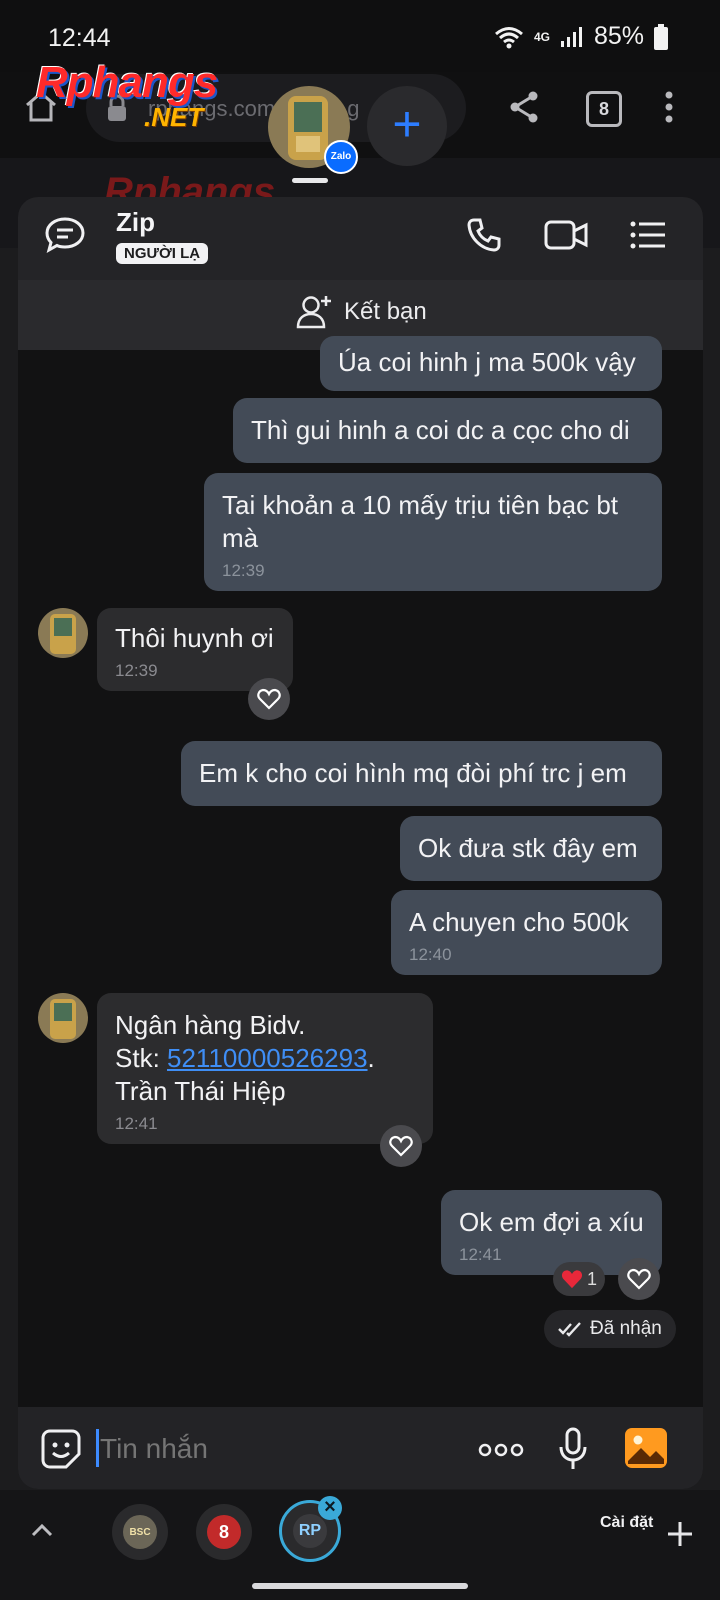 Image resolution: width=720 pixels, height=1600 pixels. What do you see at coordinates (65, 235) in the screenshot?
I see `chat-list-icon` at bounding box center [65, 235].